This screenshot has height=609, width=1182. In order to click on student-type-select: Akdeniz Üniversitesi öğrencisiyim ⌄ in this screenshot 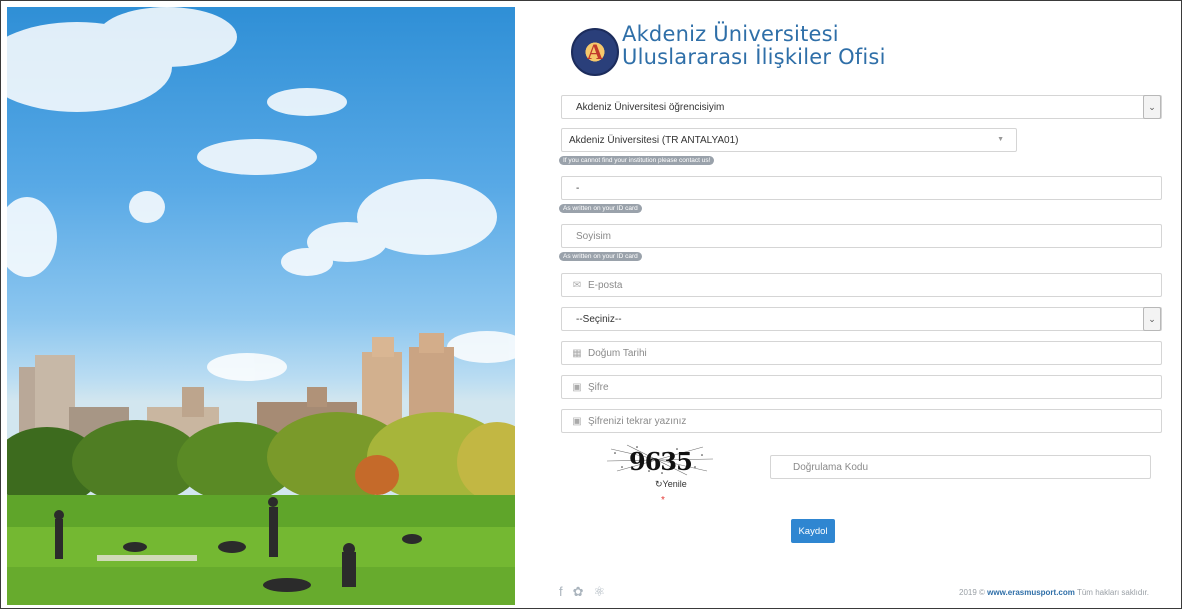, I will do `click(861, 107)`.